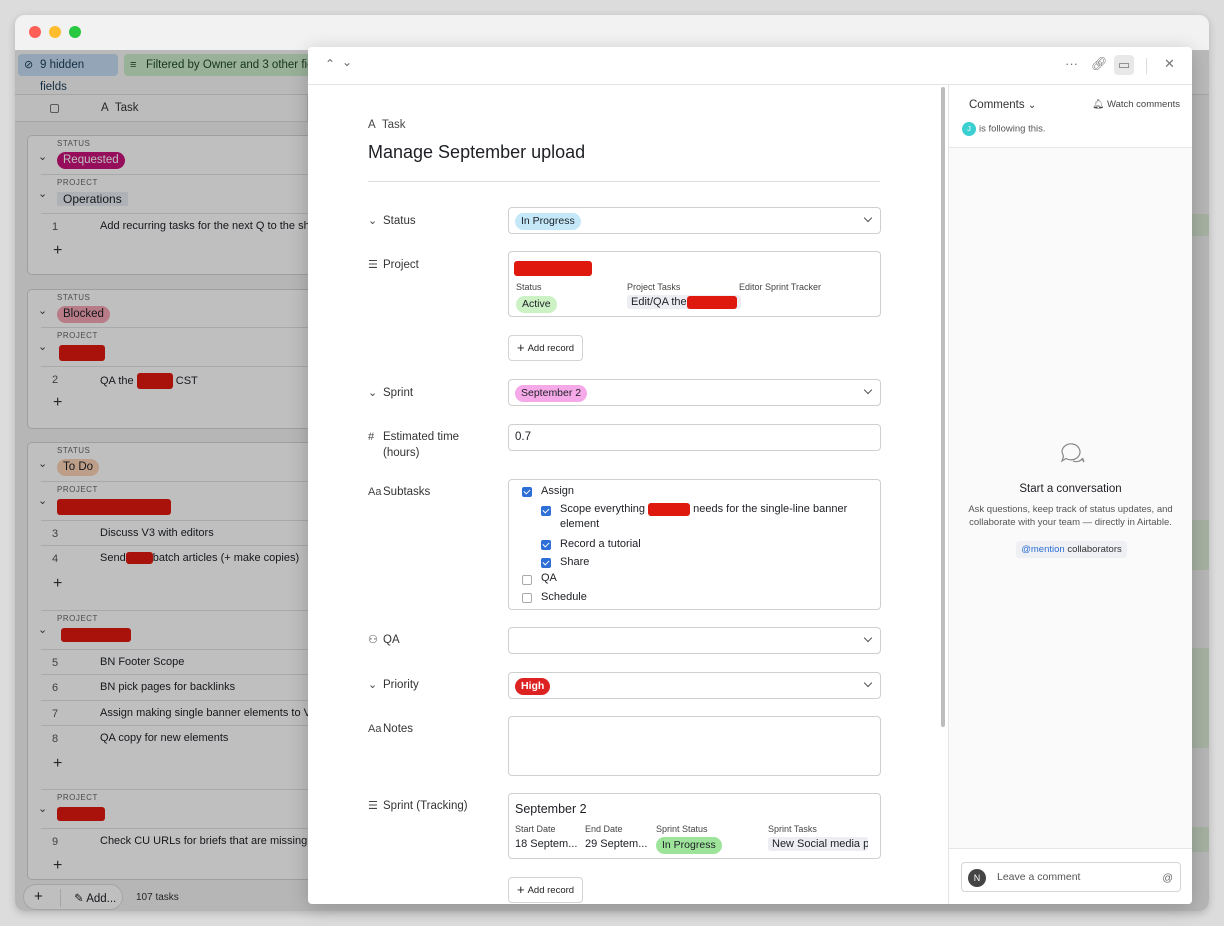 The height and width of the screenshot is (926, 1224). I want to click on subtask-text-before: Scope everything, so click(602, 509).